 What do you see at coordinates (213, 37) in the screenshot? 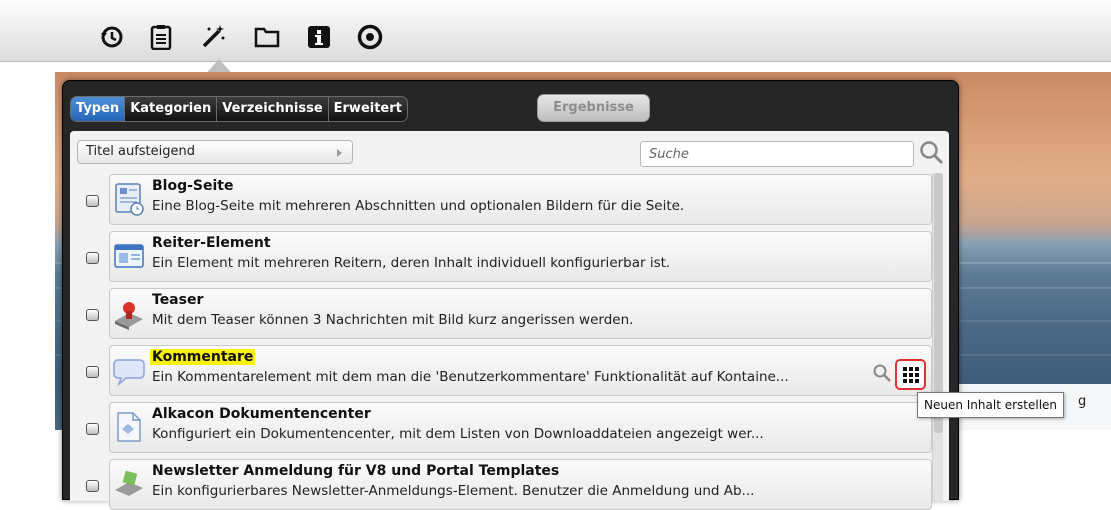
I see `magic-wand-icon` at bounding box center [213, 37].